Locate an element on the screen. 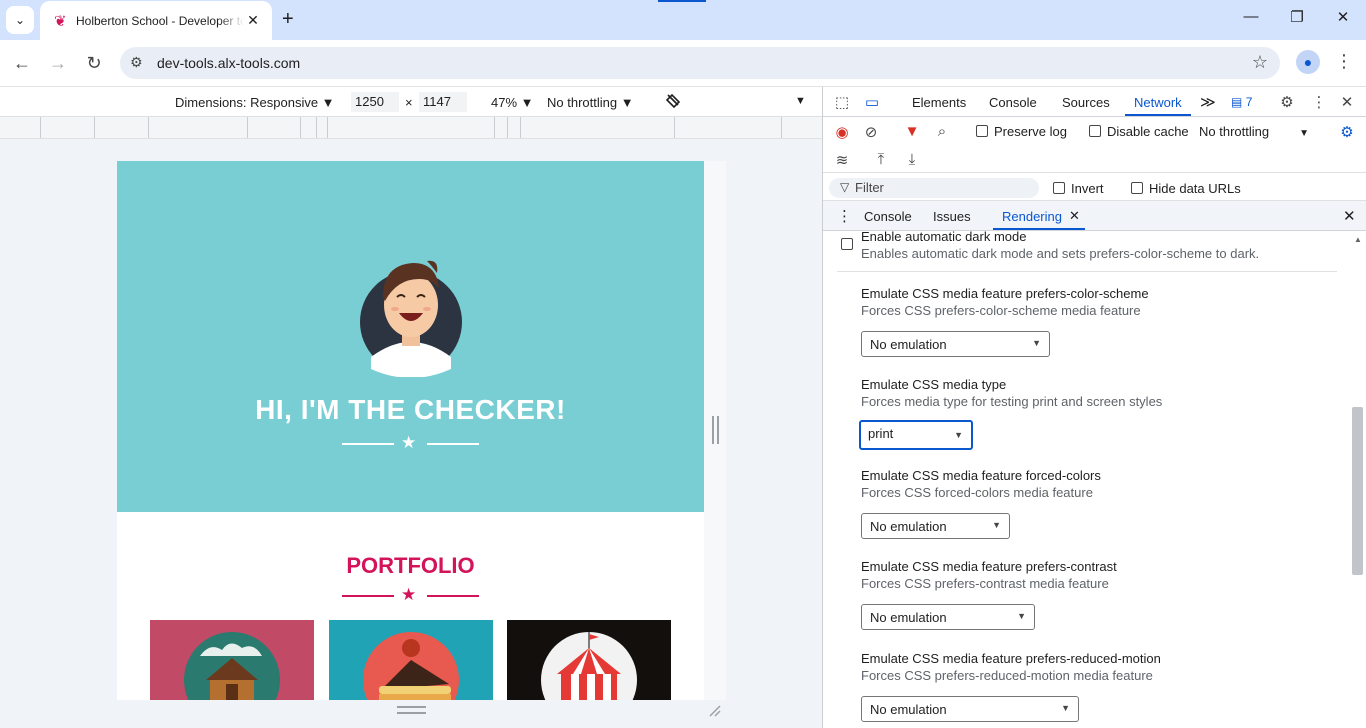  network-conditions-icon: ≋ is located at coordinates (842, 160).